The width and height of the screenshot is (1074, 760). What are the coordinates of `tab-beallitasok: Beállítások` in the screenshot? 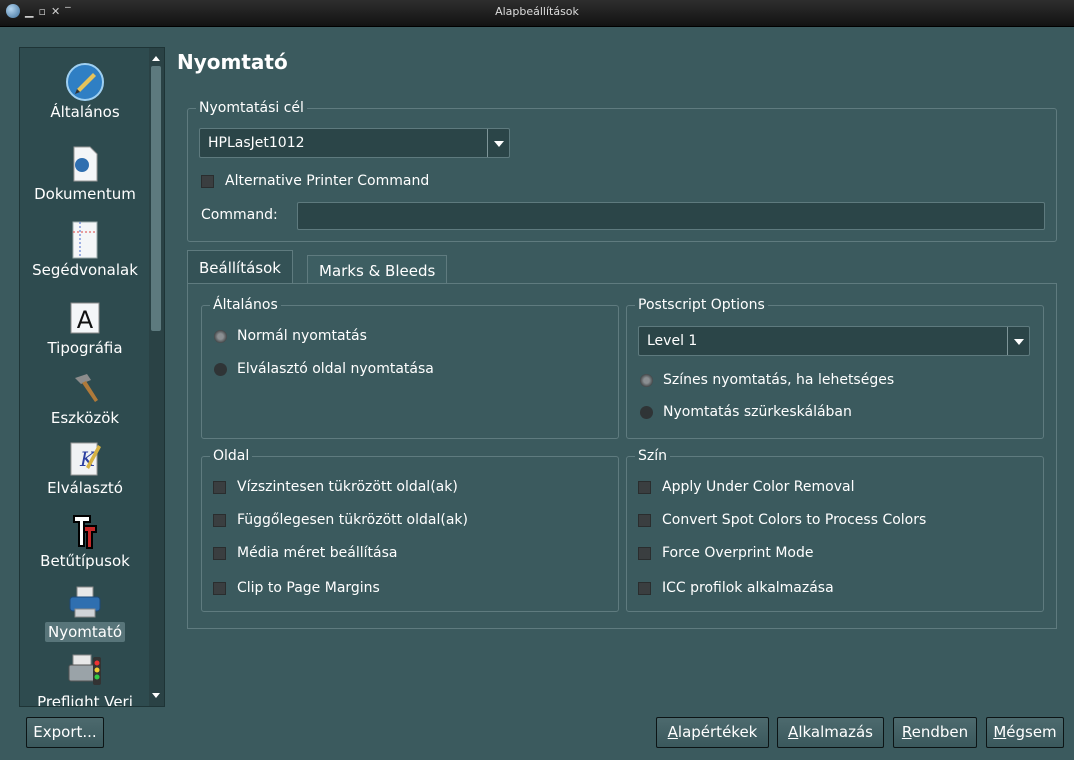 It's located at (240, 267).